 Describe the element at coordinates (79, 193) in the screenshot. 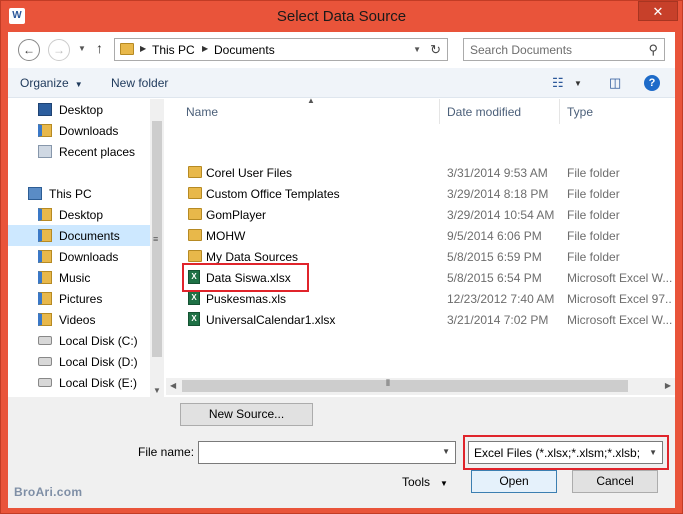

I see `nav-item-this-pc: This PC` at that location.